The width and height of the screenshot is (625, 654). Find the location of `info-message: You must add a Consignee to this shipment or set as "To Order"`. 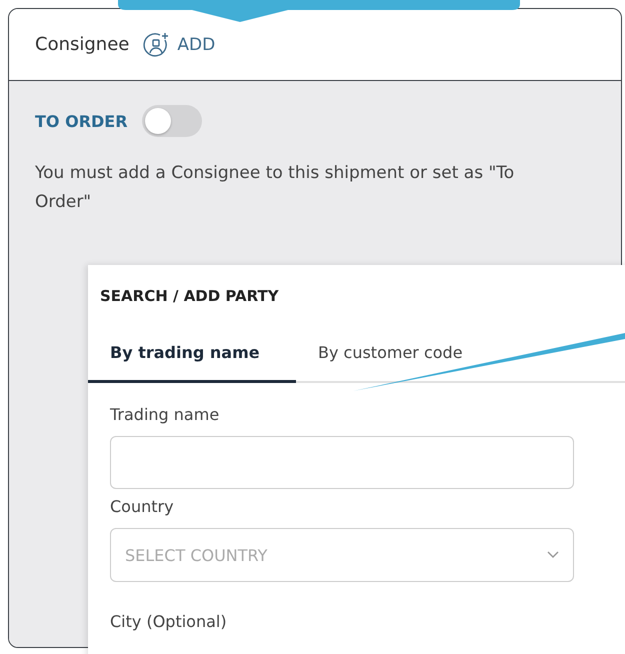

info-message: You must add a Consignee to this shipment or set as "To Order" is located at coordinates (275, 188).